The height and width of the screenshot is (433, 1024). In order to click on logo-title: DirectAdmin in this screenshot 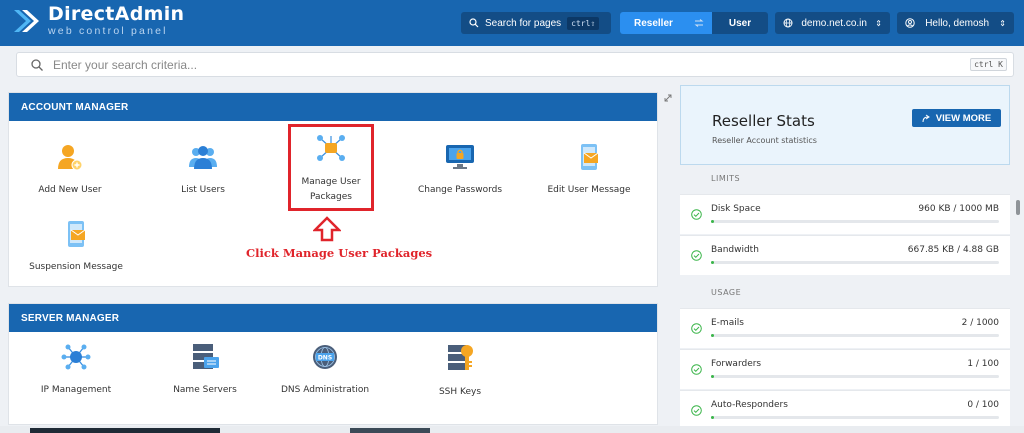, I will do `click(116, 14)`.